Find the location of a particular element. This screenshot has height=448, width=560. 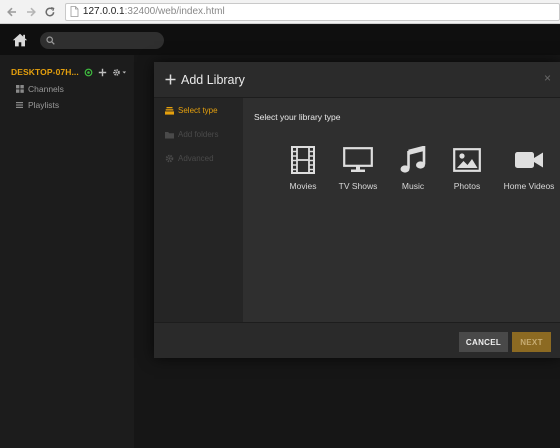

page-icon is located at coordinates (74, 11).